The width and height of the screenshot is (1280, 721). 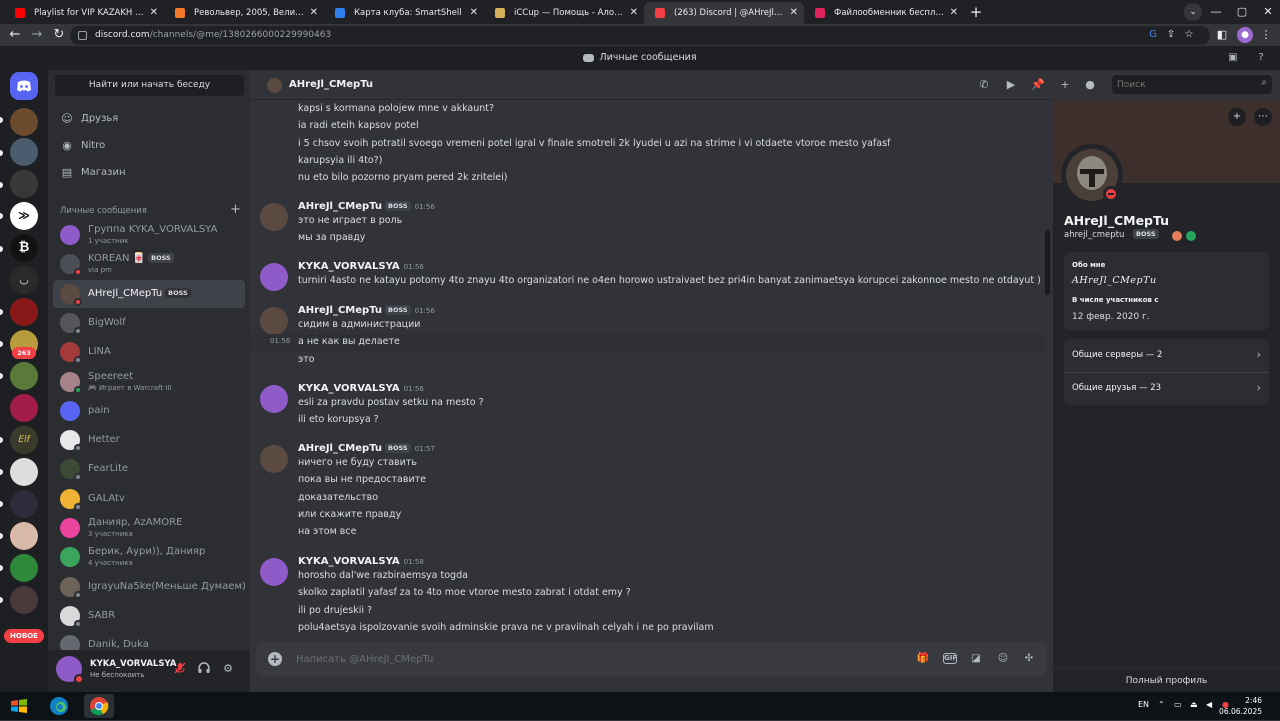 What do you see at coordinates (149, 440) in the screenshot?
I see `dm-item: Hetter` at bounding box center [149, 440].